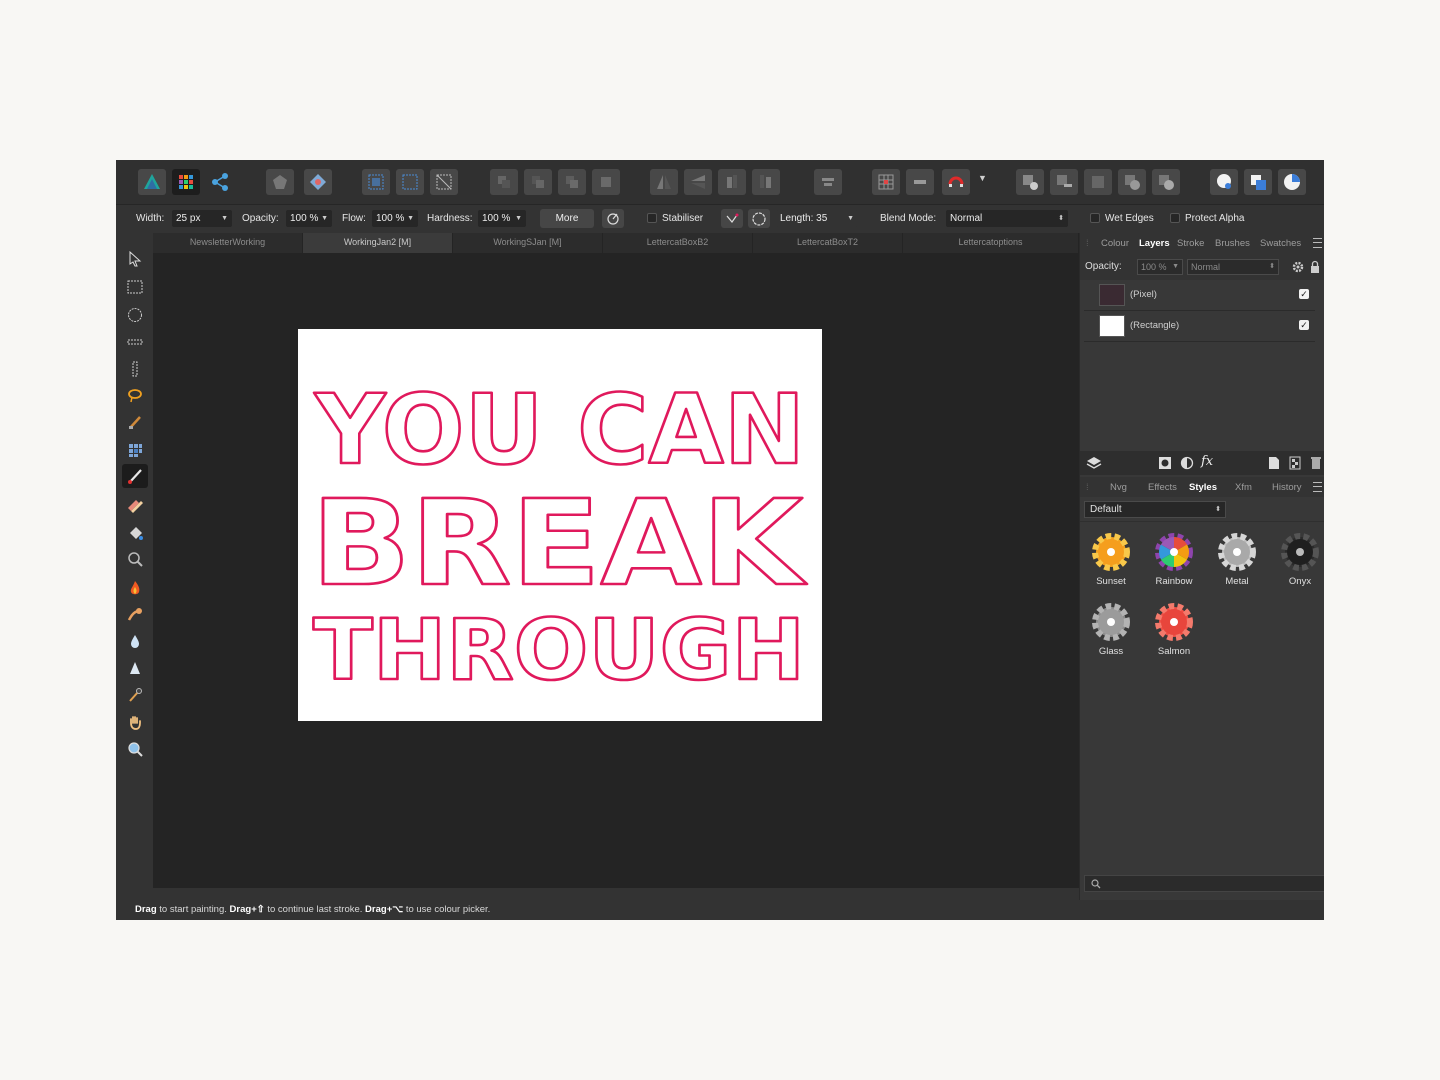 Image resolution: width=1440 pixels, height=1080 pixels. Describe the element at coordinates (395, 218) in the screenshot. I see `flow-field: 100 % ▼` at that location.